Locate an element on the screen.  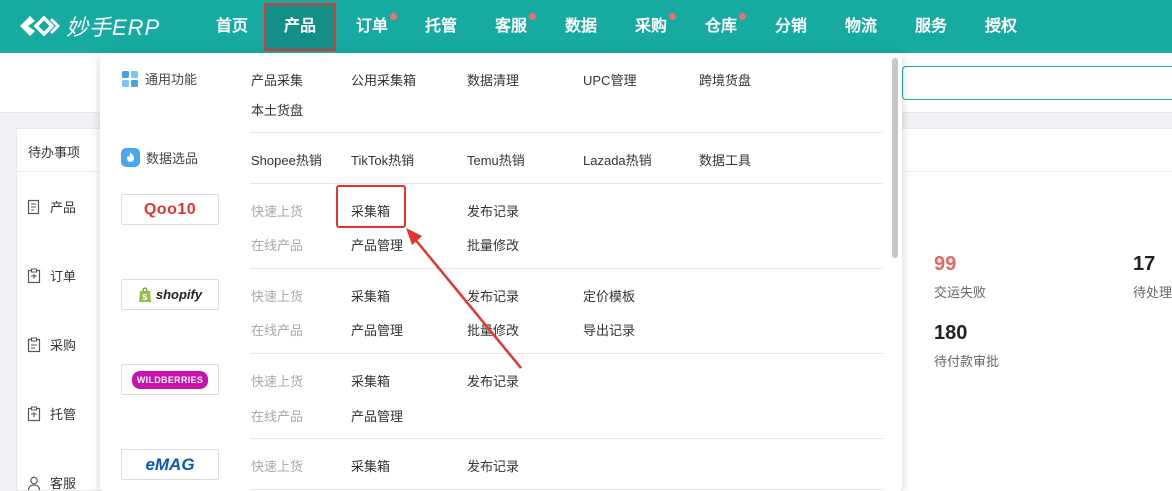
wildberries-logo: WILDBERRIES is located at coordinates (170, 379).